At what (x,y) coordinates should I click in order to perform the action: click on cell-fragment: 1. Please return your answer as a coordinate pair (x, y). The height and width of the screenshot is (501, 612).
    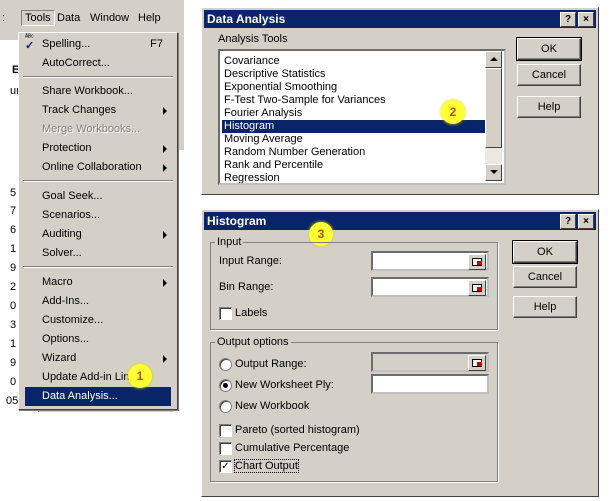
    Looking at the image, I should click on (13, 344).